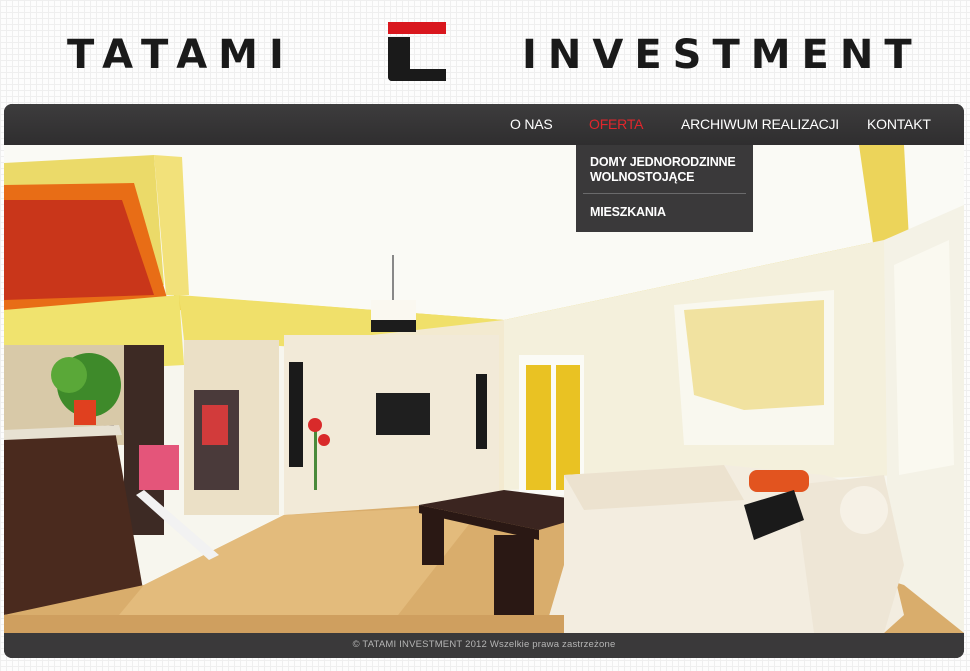 Image resolution: width=970 pixels, height=671 pixels. What do you see at coordinates (663, 162) in the screenshot?
I see `dropdown-item-line-1: DOMY JEDNORODZINNE` at bounding box center [663, 162].